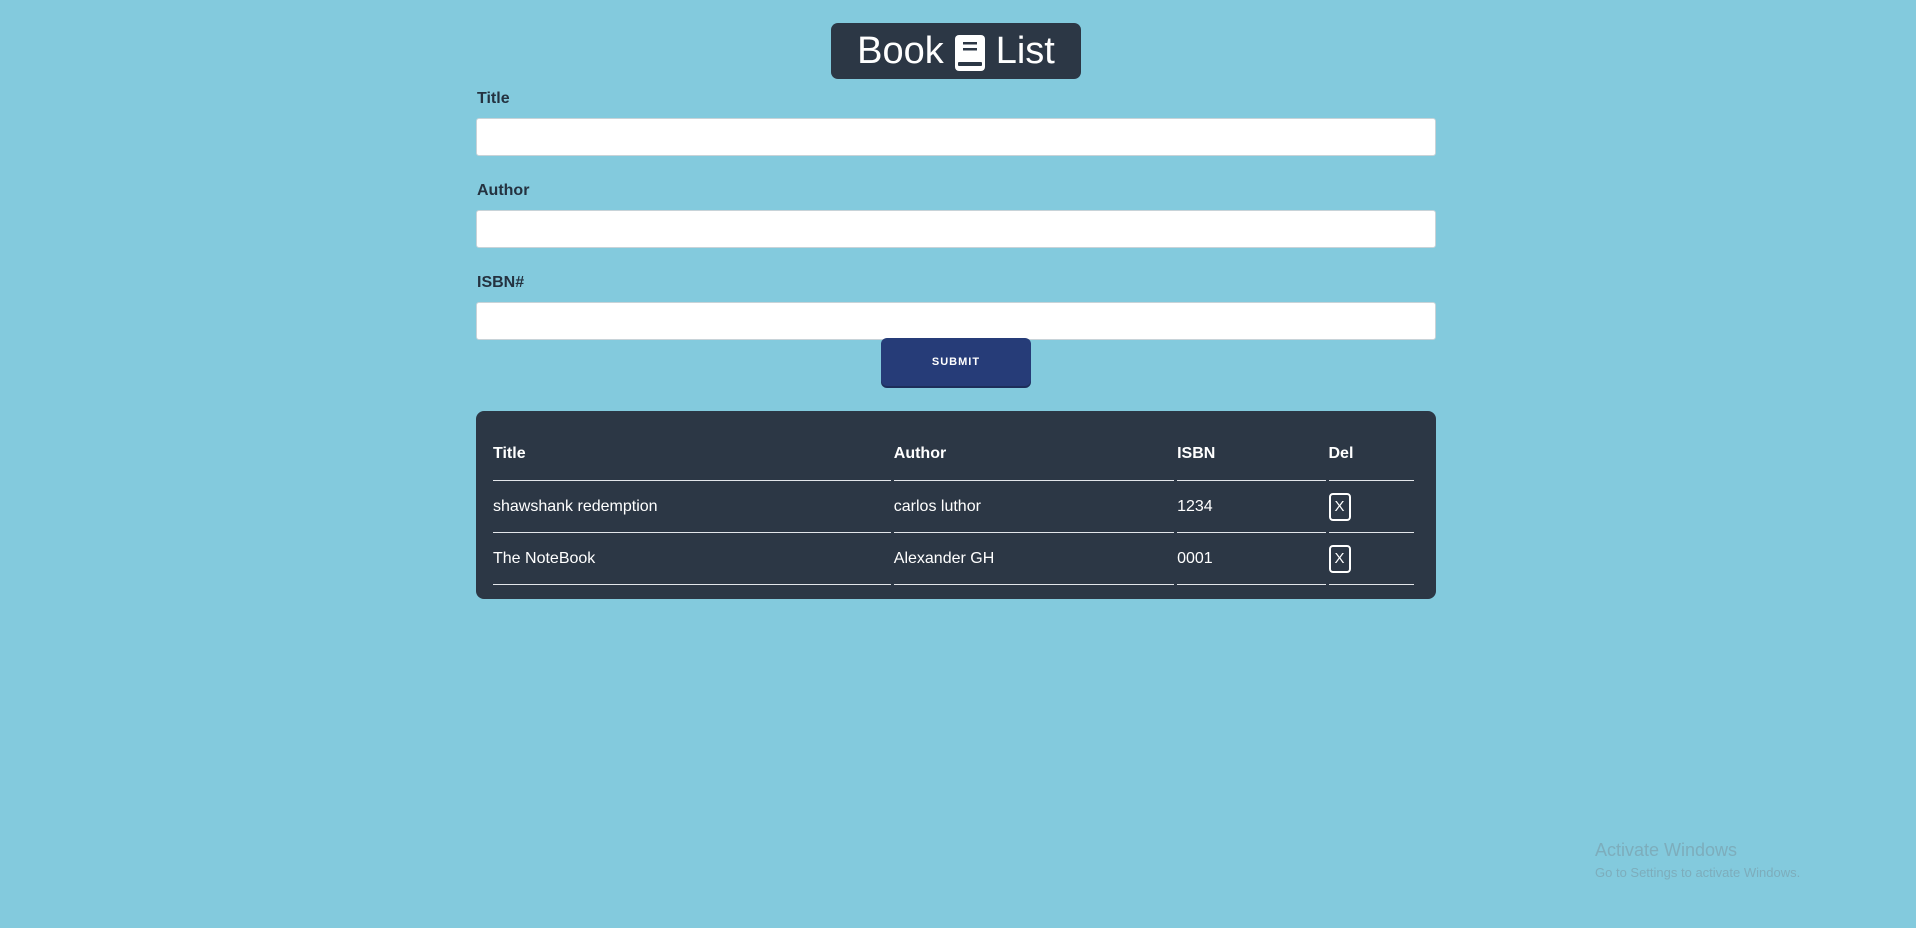 The height and width of the screenshot is (928, 1916). Describe the element at coordinates (1371, 454) in the screenshot. I see `column-header-del: Del` at that location.